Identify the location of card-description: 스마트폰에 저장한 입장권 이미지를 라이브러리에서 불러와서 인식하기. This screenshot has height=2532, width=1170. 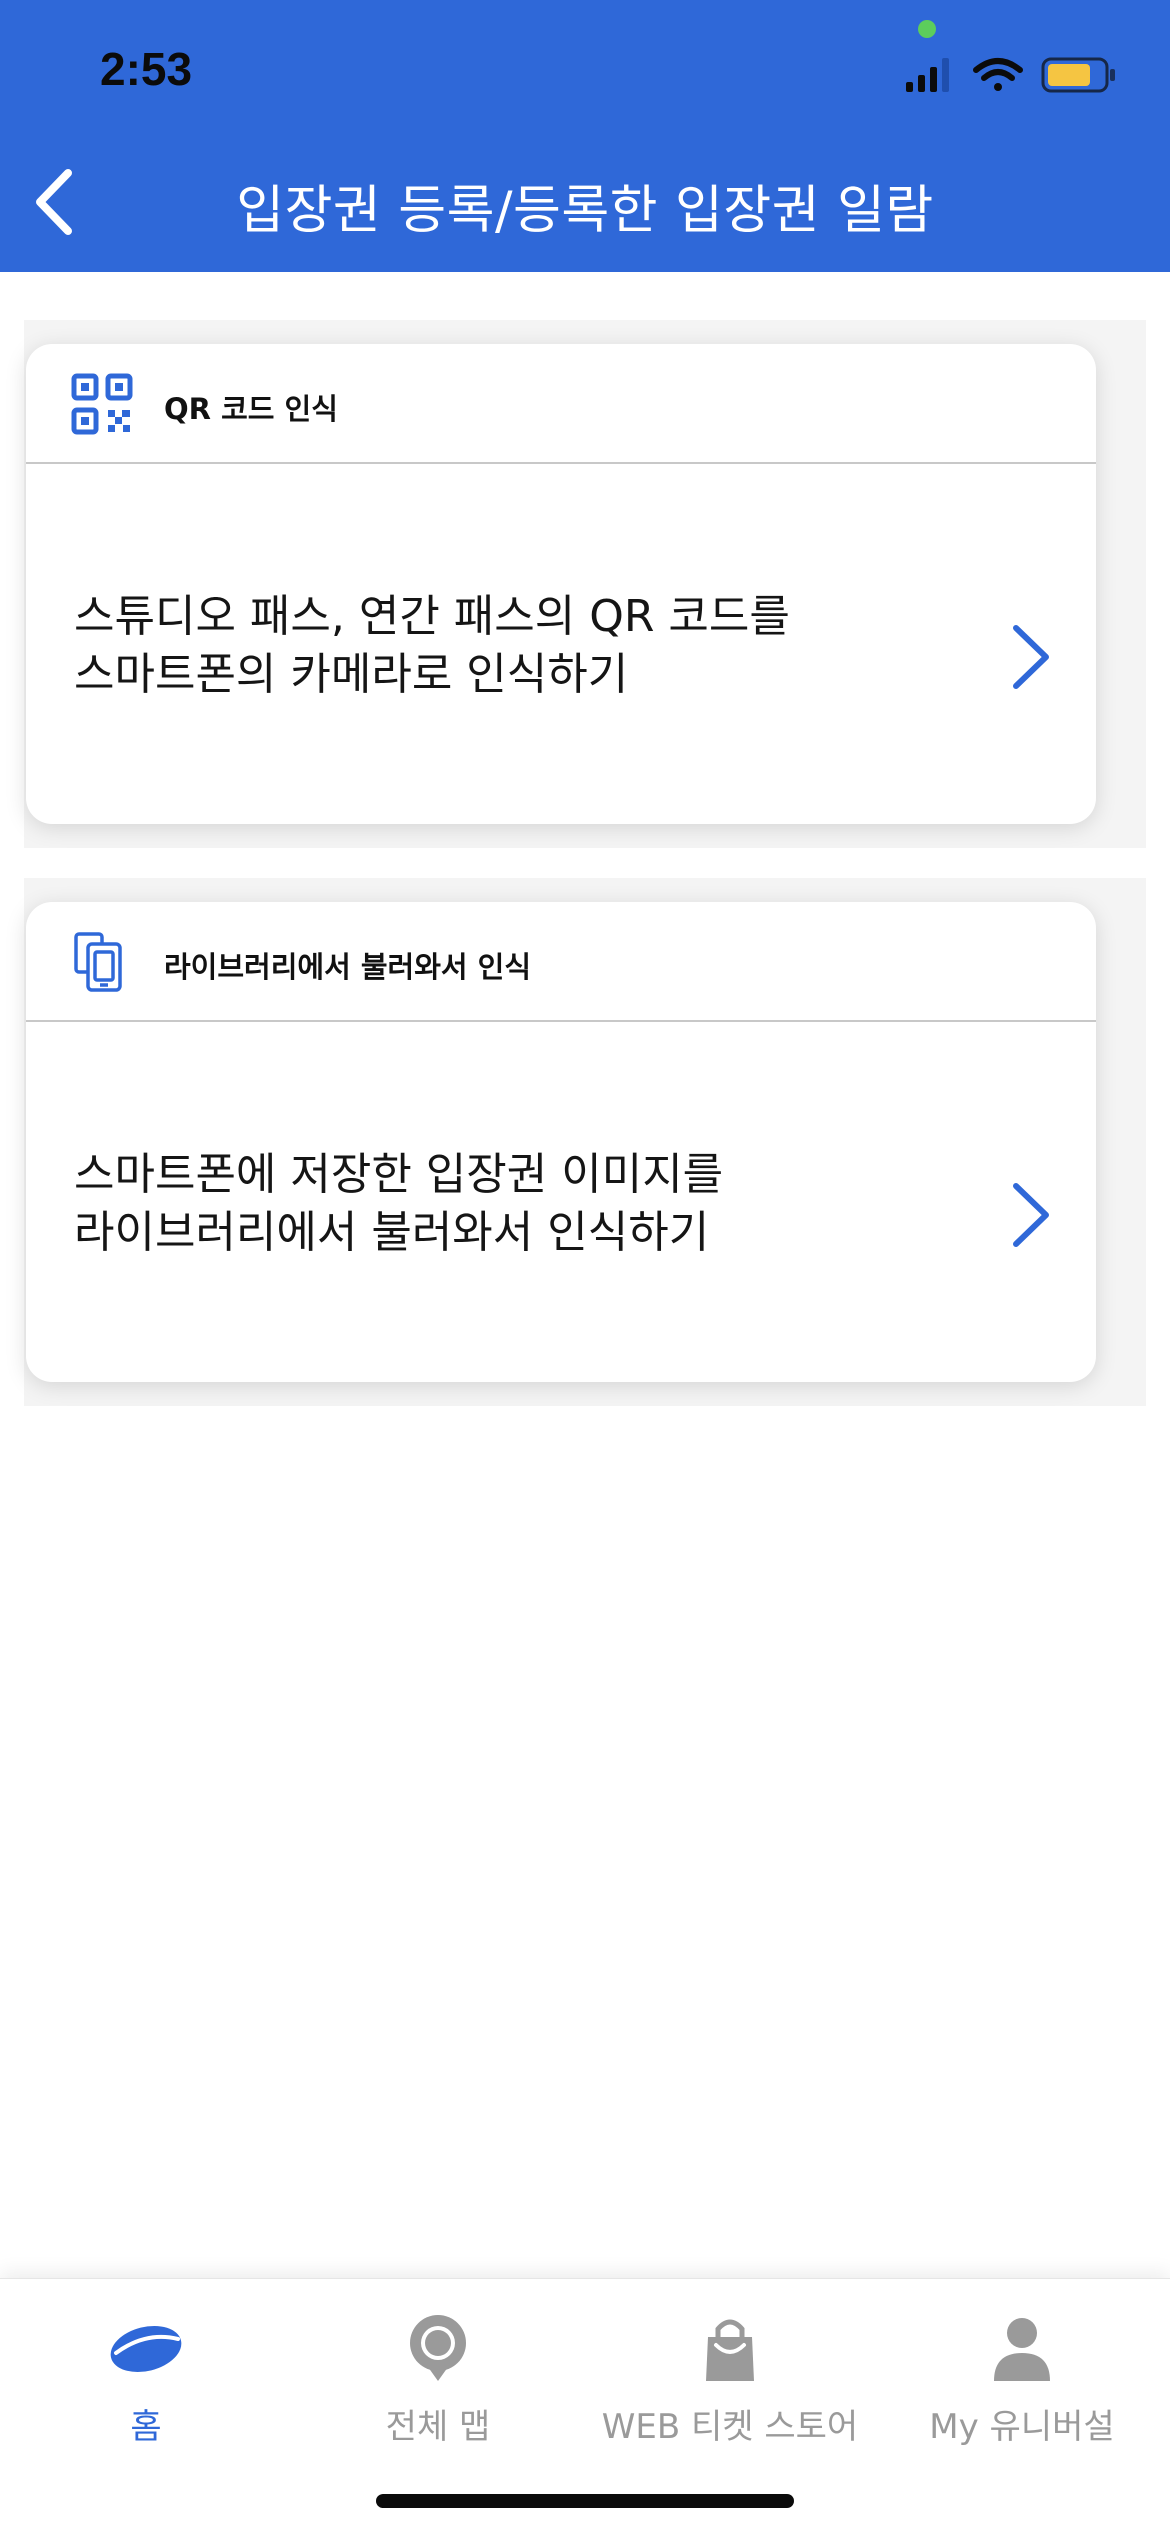
(514, 1204).